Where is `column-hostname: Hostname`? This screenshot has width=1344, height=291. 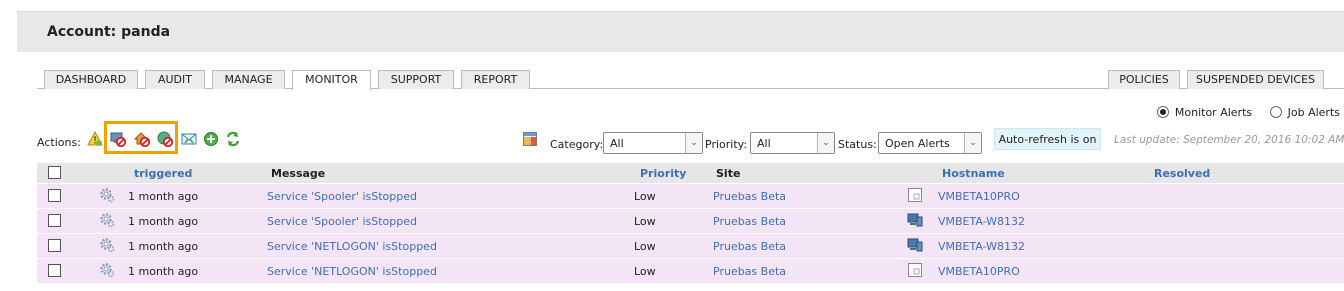 column-hostname: Hostname is located at coordinates (973, 173).